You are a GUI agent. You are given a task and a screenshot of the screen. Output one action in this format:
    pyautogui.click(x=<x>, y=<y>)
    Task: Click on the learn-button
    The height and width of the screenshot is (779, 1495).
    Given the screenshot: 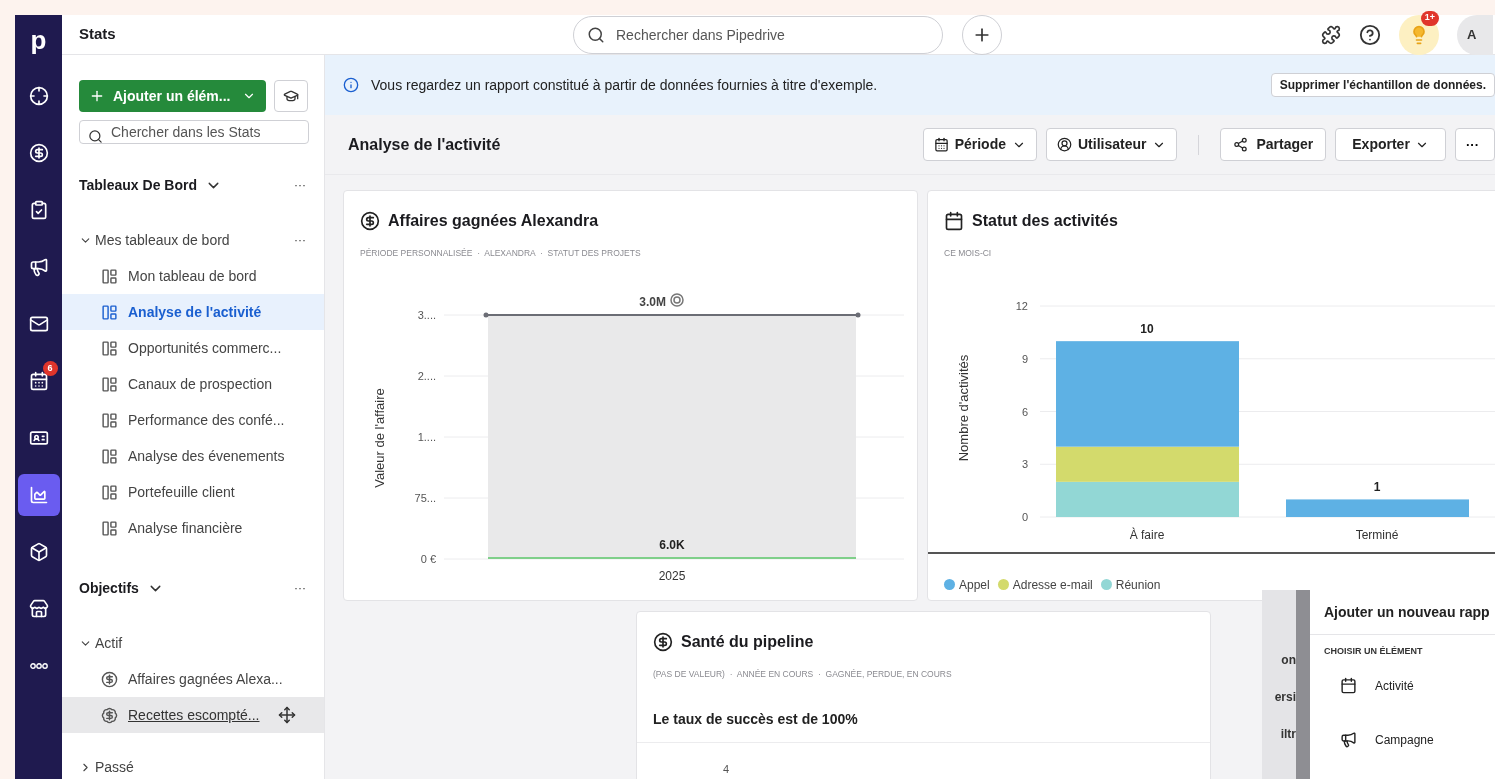 What is the action you would take?
    pyautogui.click(x=291, y=96)
    